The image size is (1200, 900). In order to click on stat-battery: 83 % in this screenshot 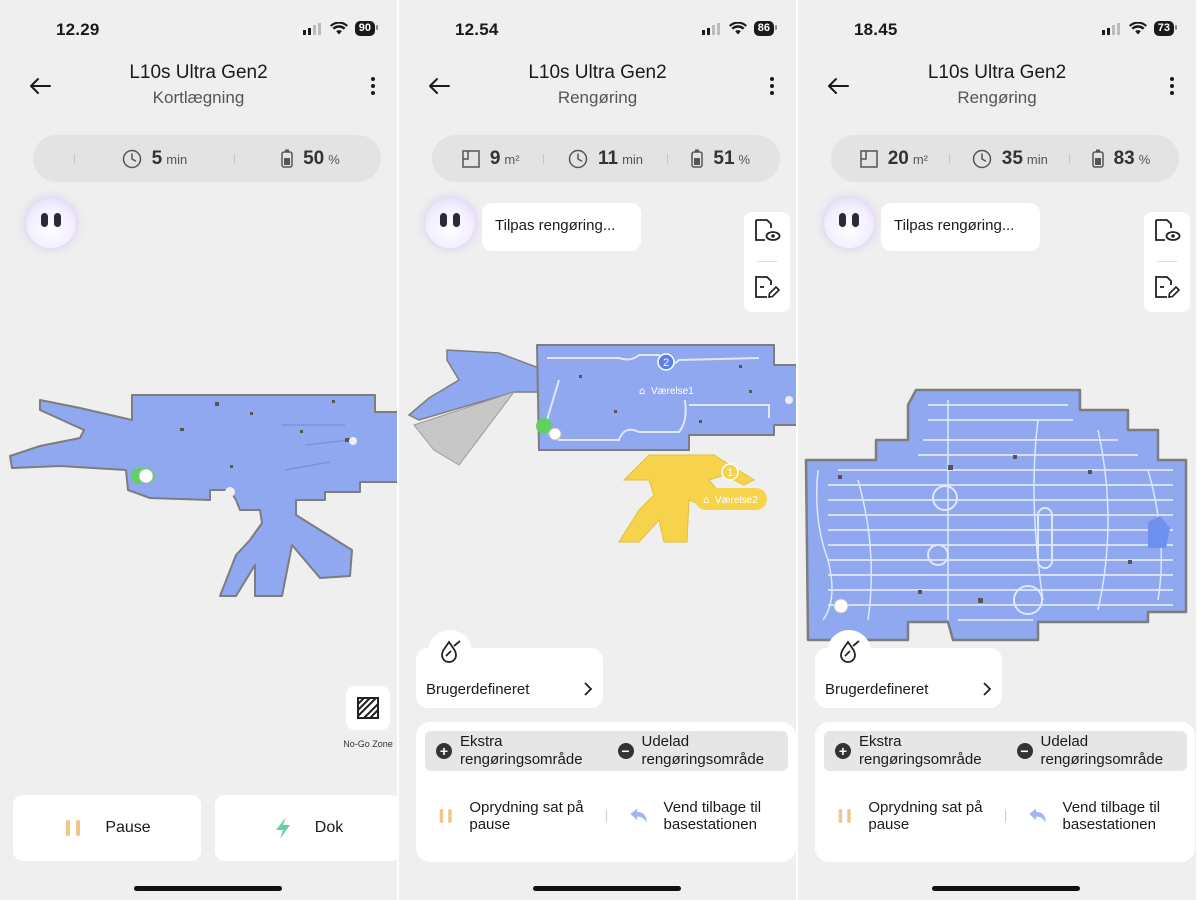, I will do `click(1120, 158)`.